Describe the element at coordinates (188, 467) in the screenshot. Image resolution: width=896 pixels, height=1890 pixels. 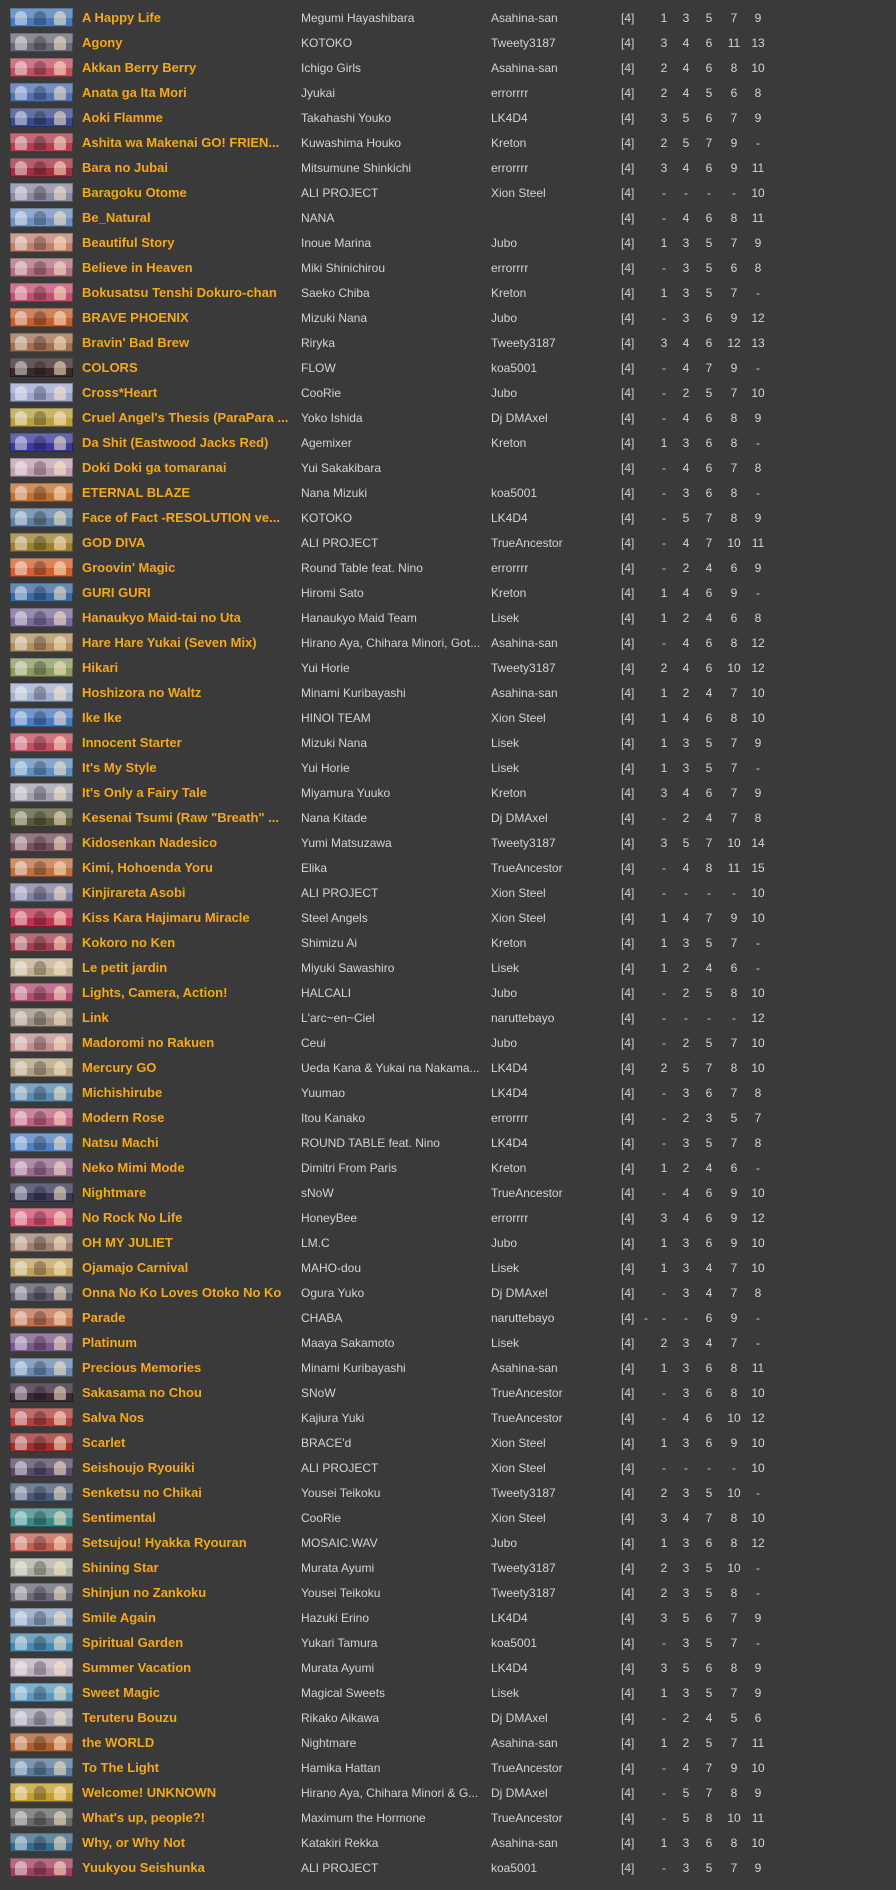
I see `song-title-link: Doki Doki ga tomaranai` at that location.